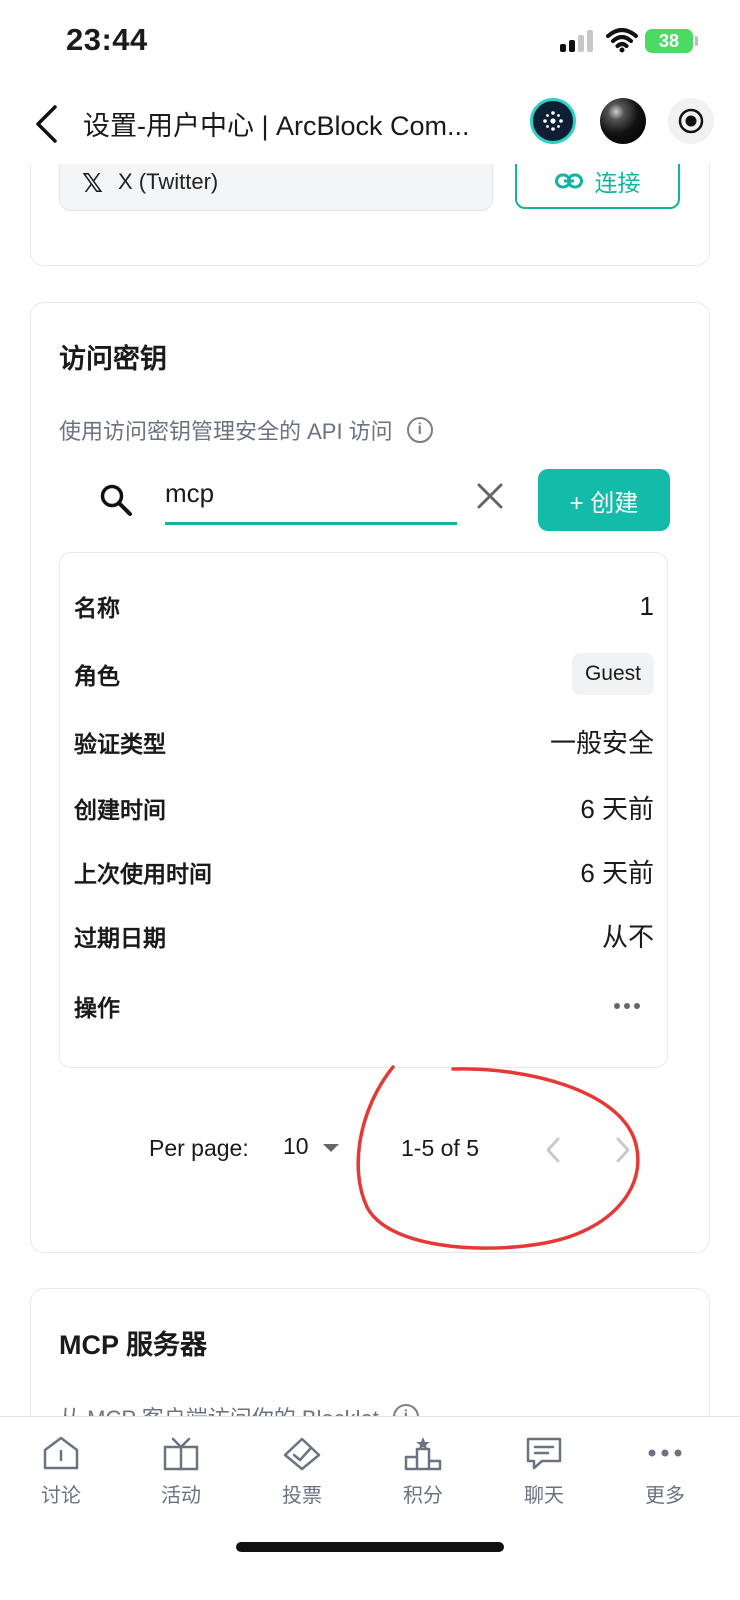  What do you see at coordinates (544, 1453) in the screenshot?
I see `chat-icon` at bounding box center [544, 1453].